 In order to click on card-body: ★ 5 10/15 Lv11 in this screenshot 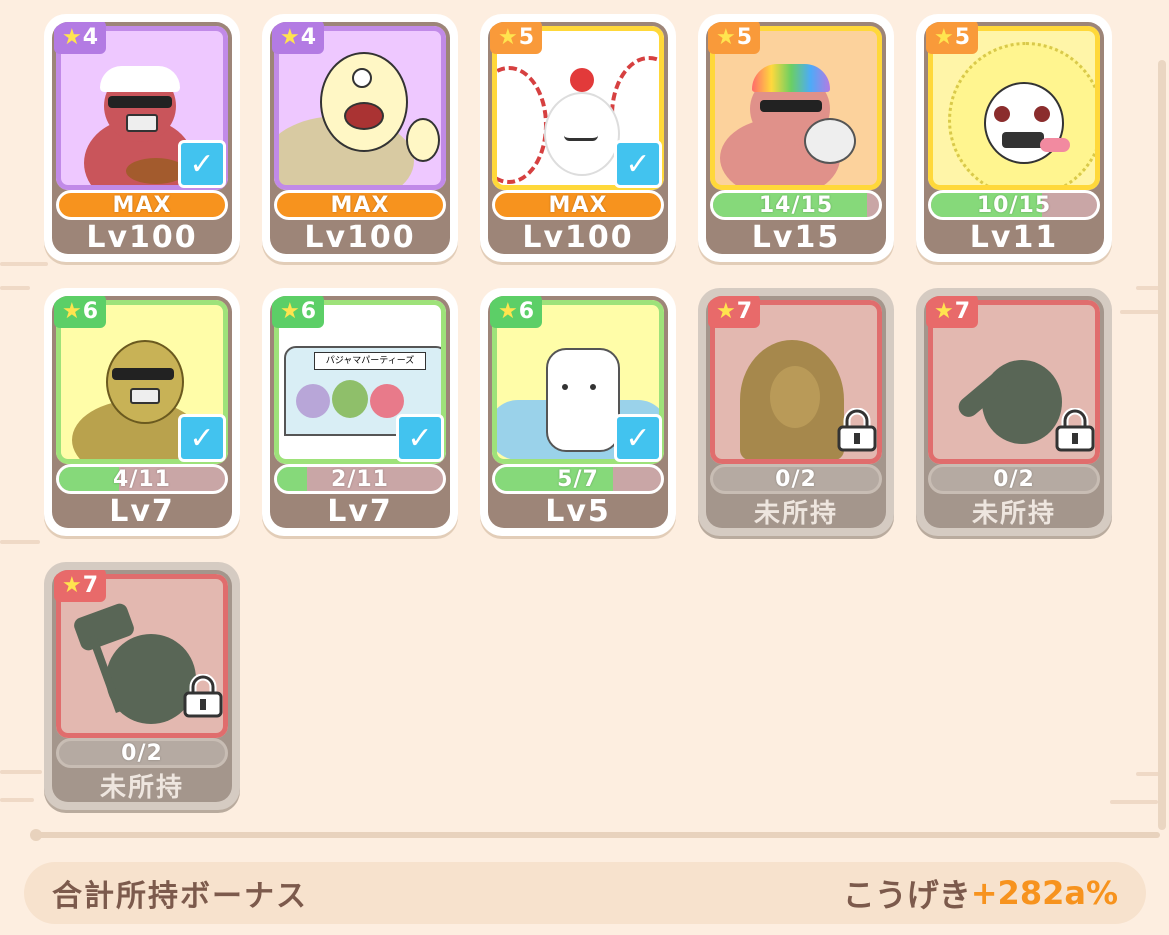, I will do `click(1014, 138)`.